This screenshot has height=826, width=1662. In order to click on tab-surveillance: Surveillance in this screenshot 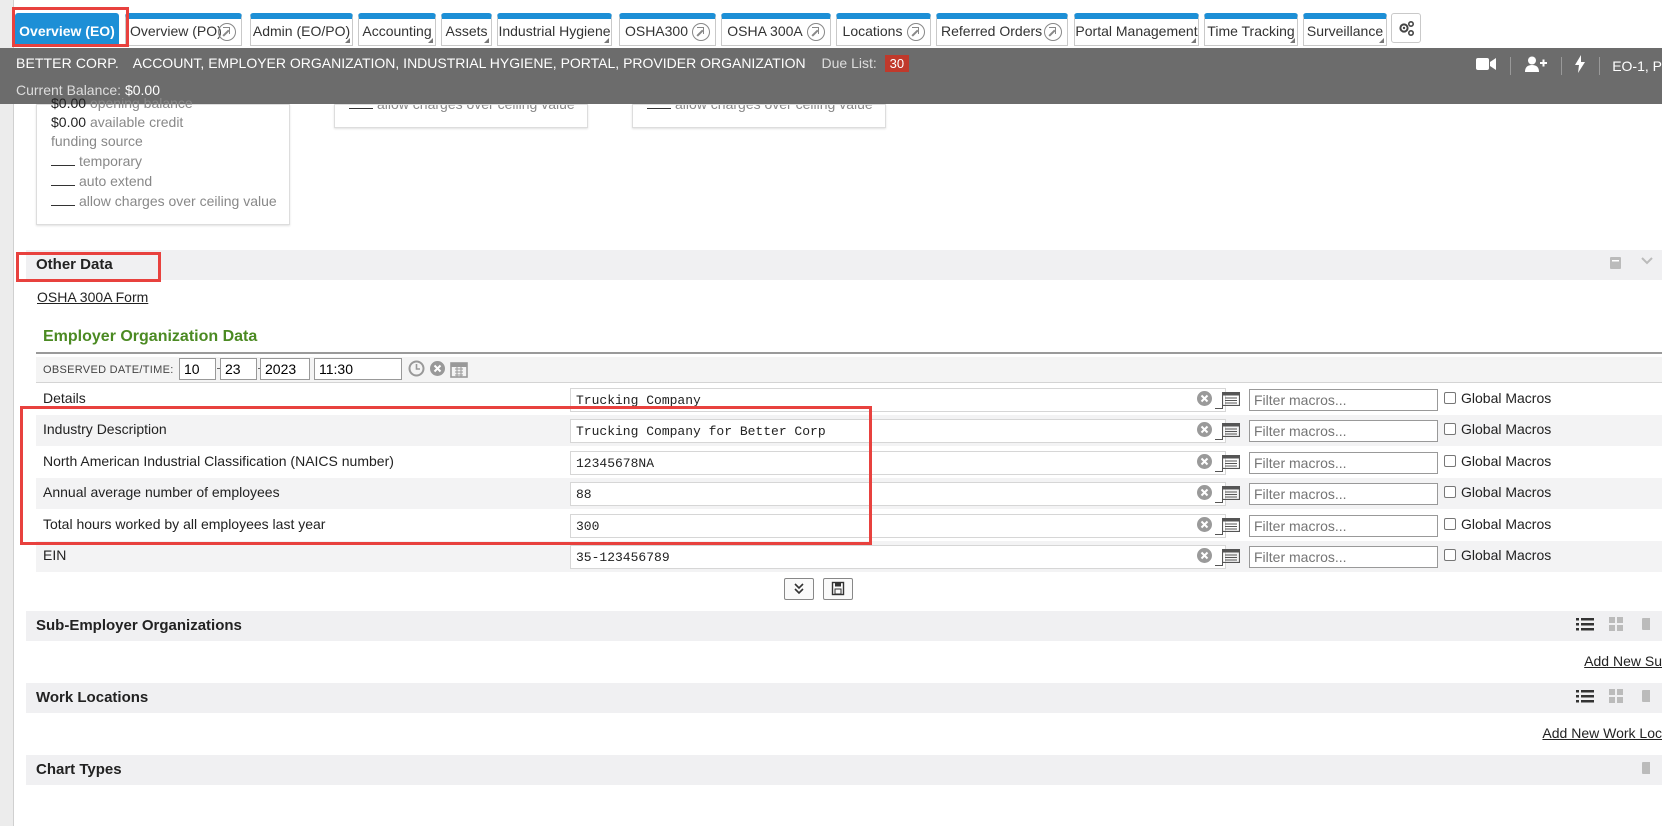, I will do `click(1345, 29)`.